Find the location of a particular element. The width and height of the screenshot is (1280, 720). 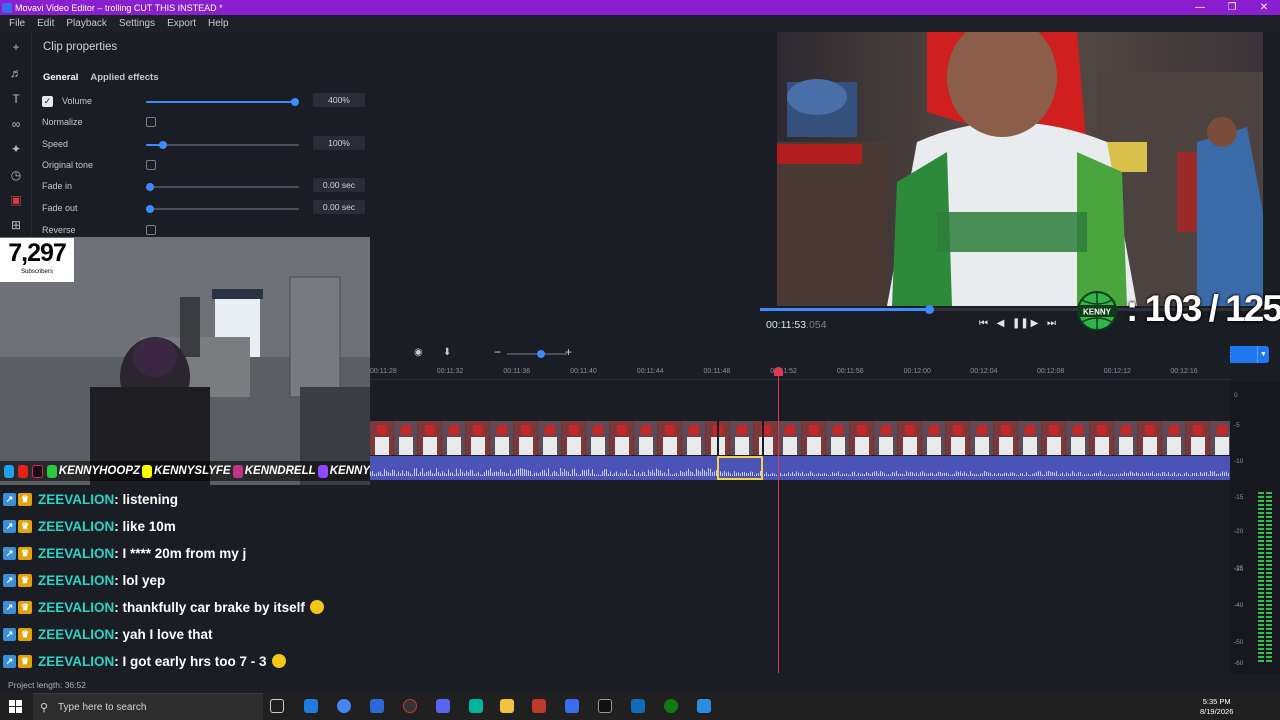

more-tools-icon: ⊞ is located at coordinates (16, 225).